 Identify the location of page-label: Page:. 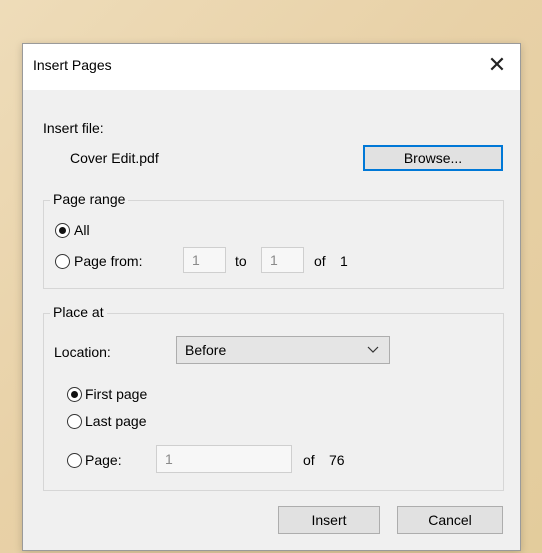
(103, 460).